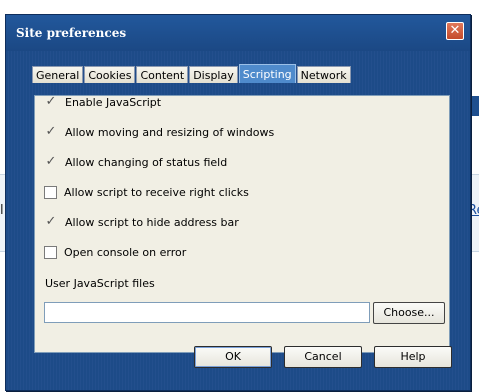  What do you see at coordinates (110, 74) in the screenshot?
I see `tab-cookies: Cookies` at bounding box center [110, 74].